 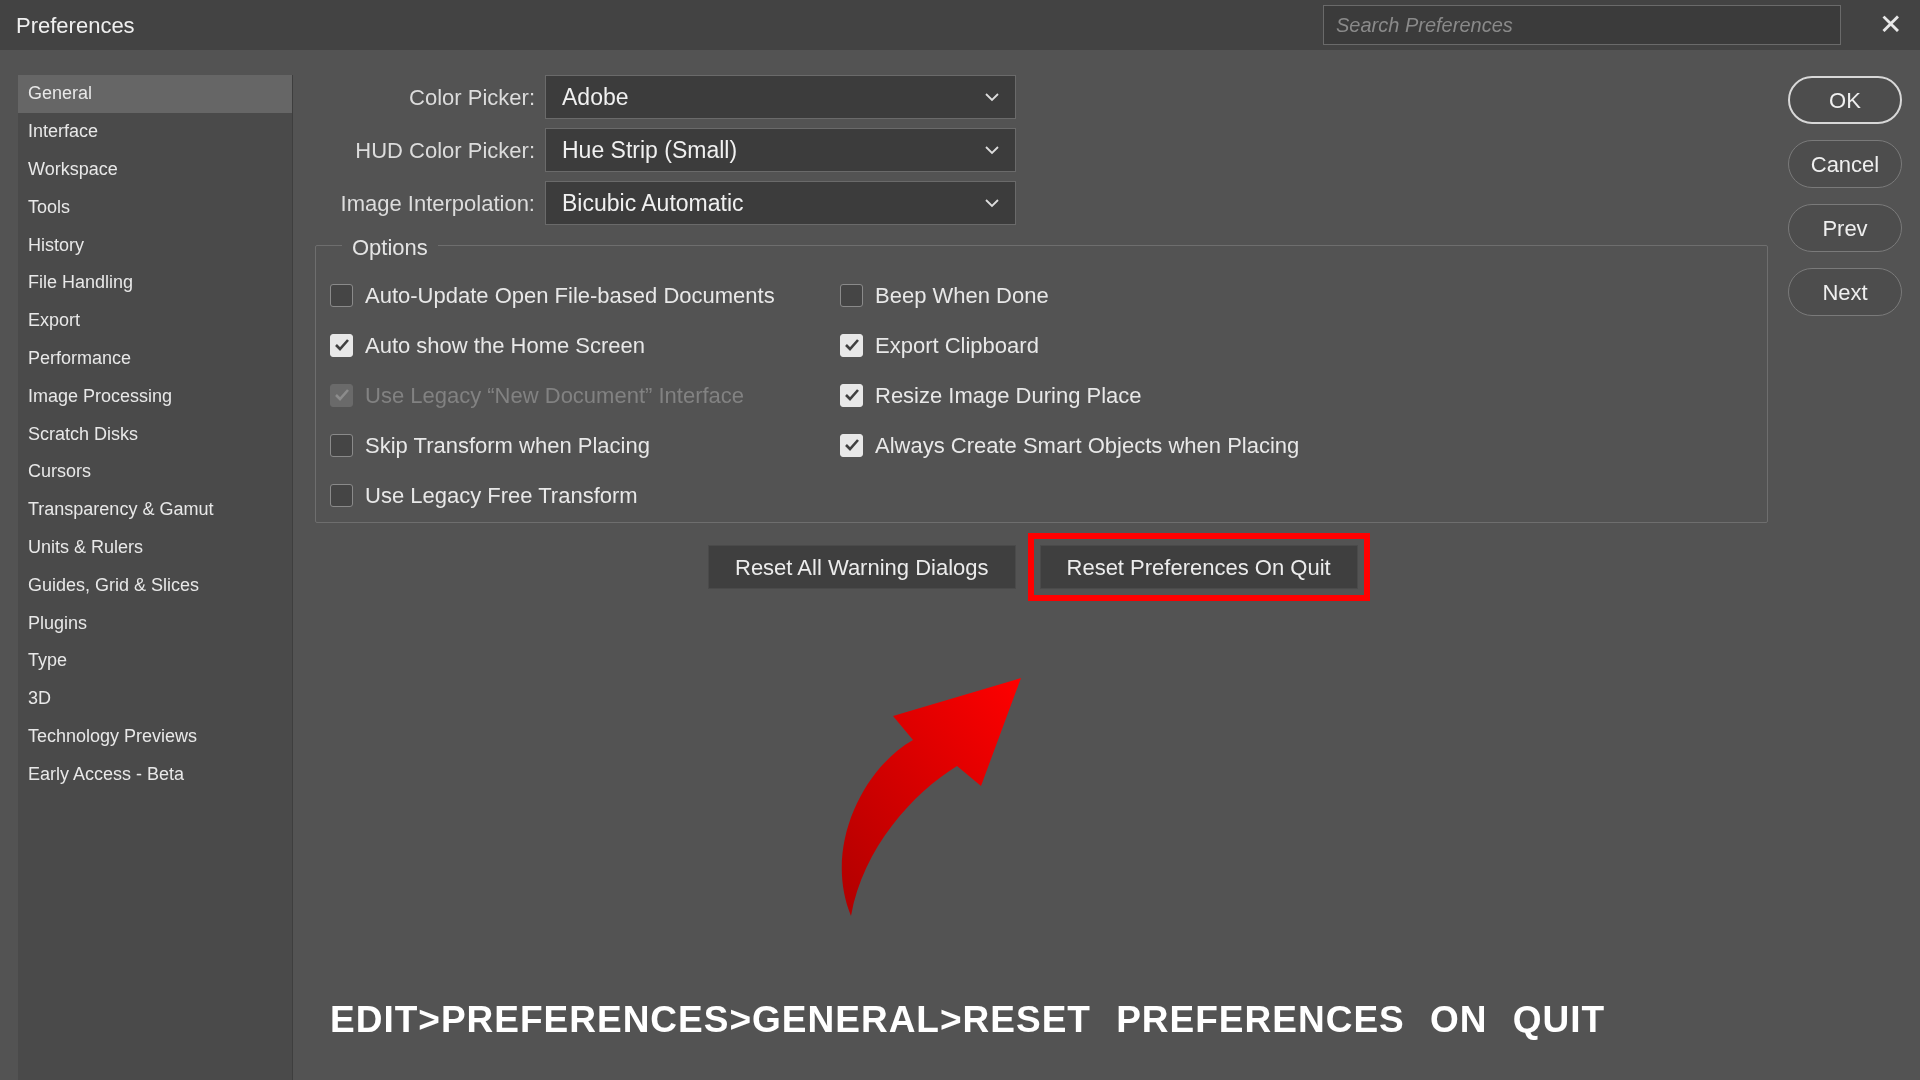 What do you see at coordinates (155, 509) in the screenshot?
I see `sidebar-item: Transparency & Gamut` at bounding box center [155, 509].